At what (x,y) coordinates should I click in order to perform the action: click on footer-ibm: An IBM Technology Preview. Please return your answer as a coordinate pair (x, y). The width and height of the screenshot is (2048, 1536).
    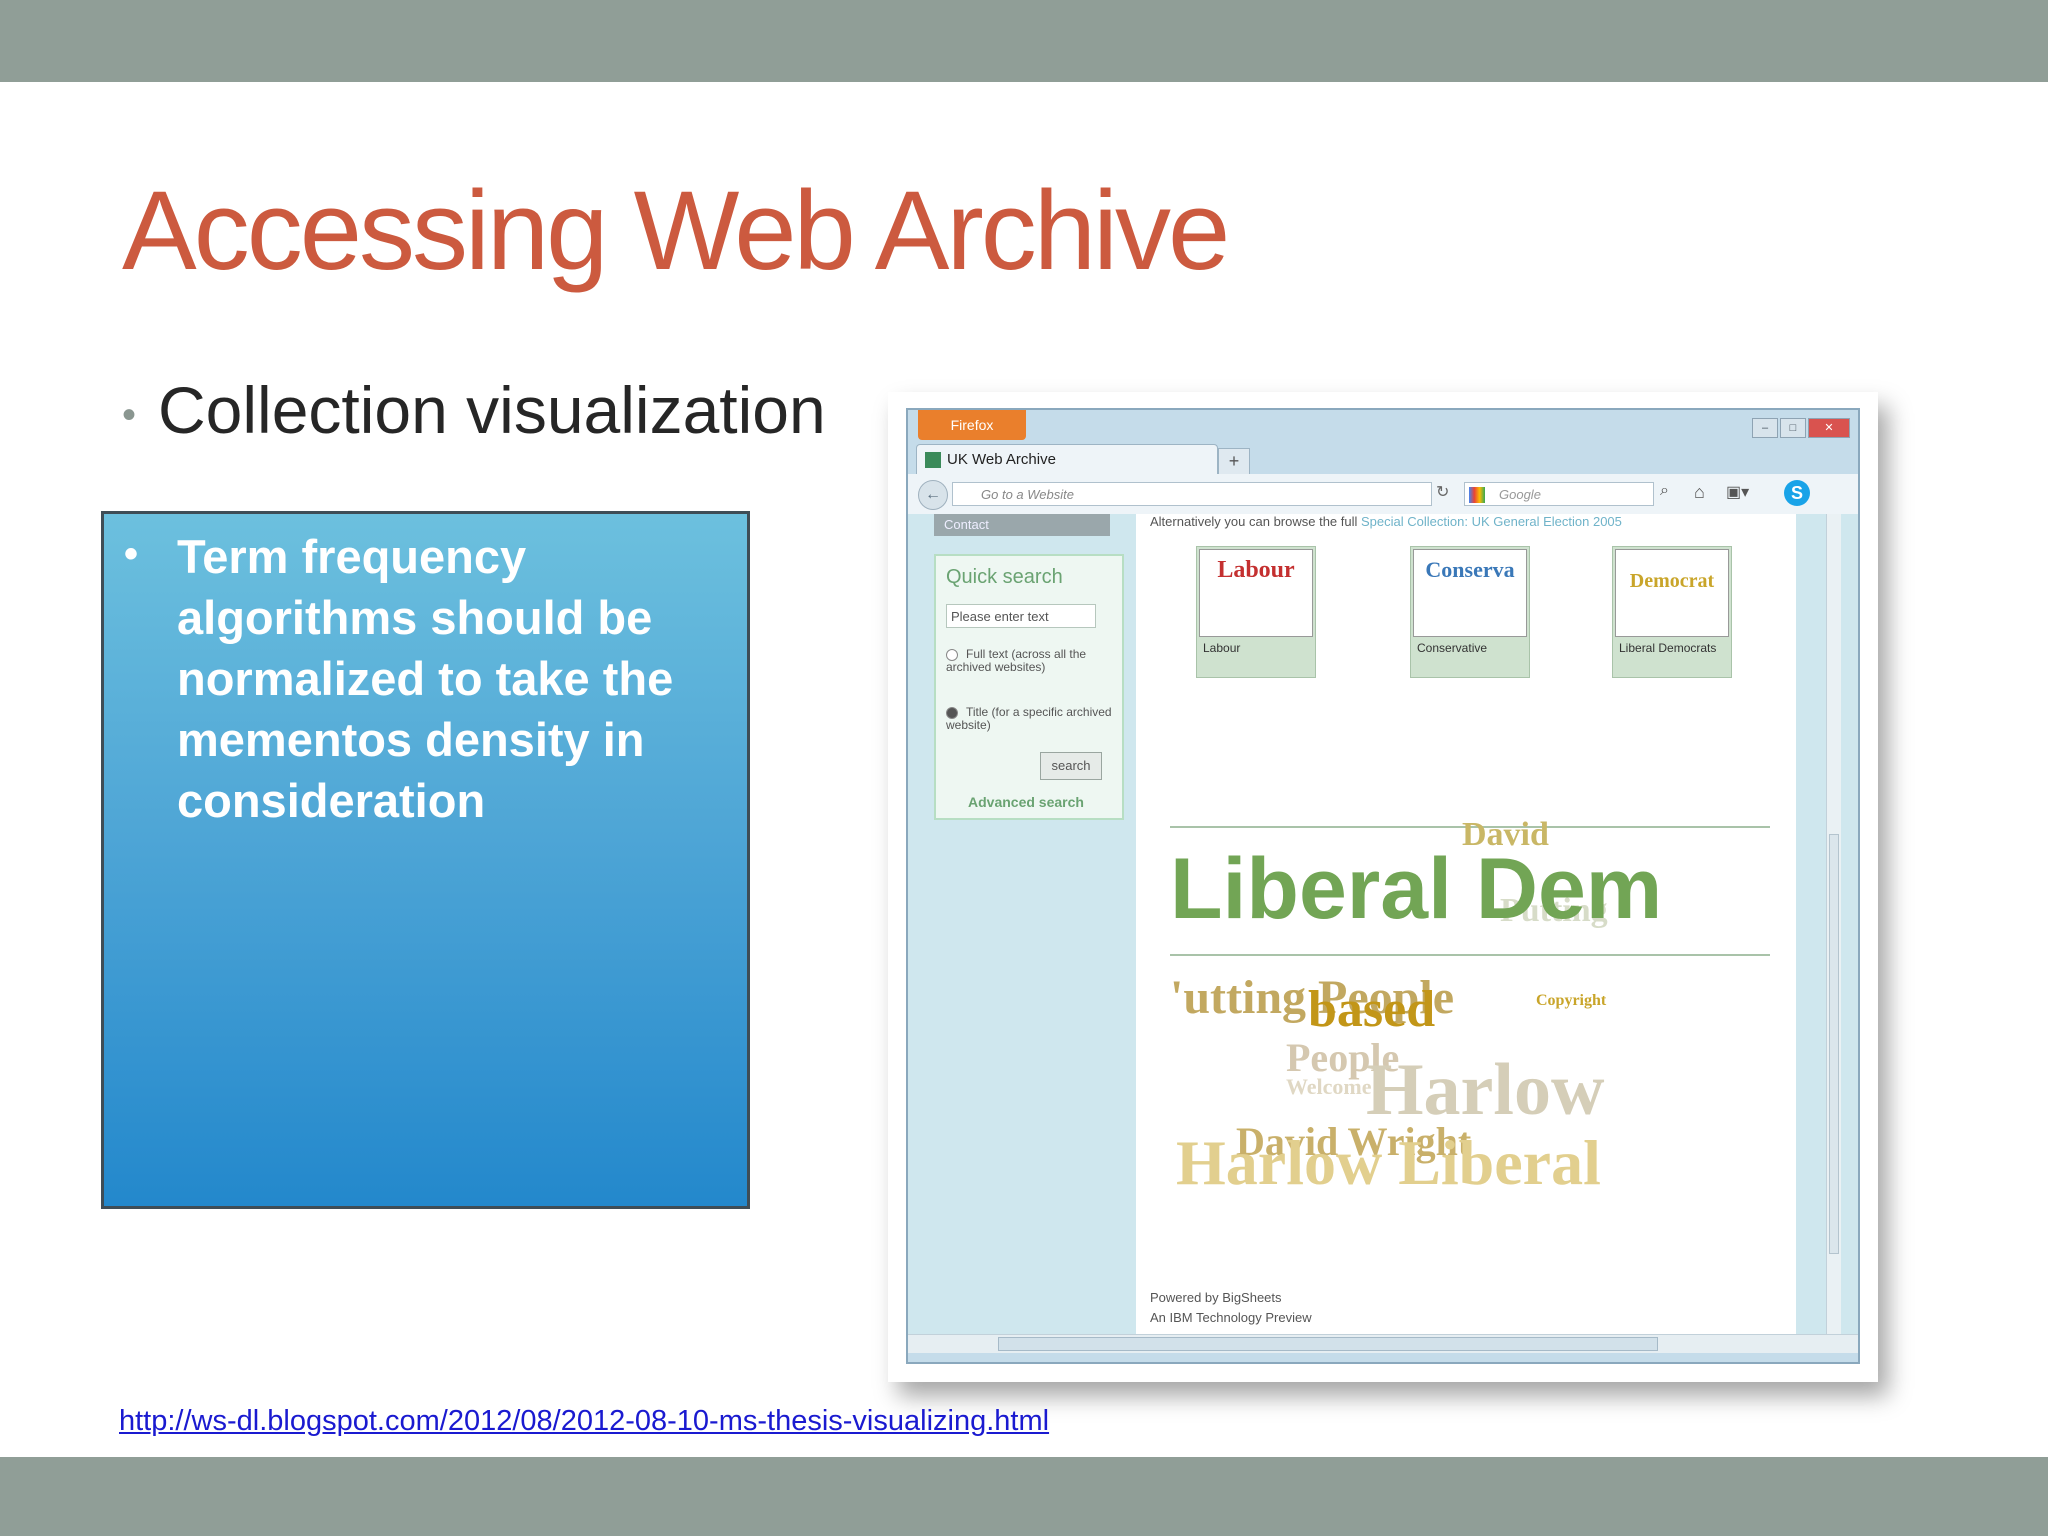
    Looking at the image, I should click on (1231, 1317).